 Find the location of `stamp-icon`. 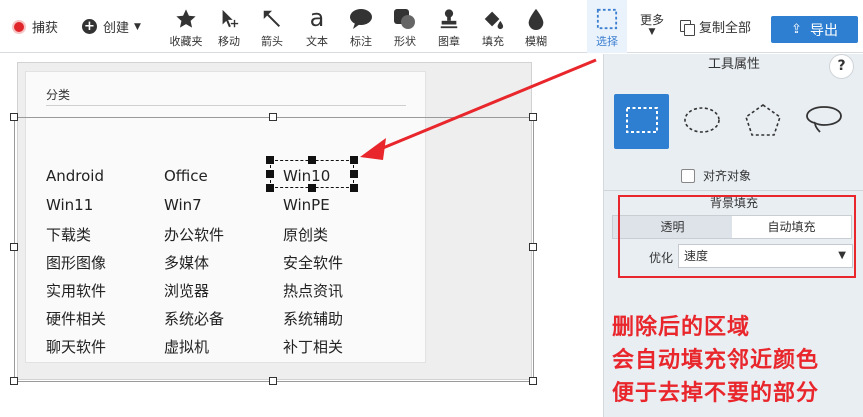

stamp-icon is located at coordinates (449, 15).